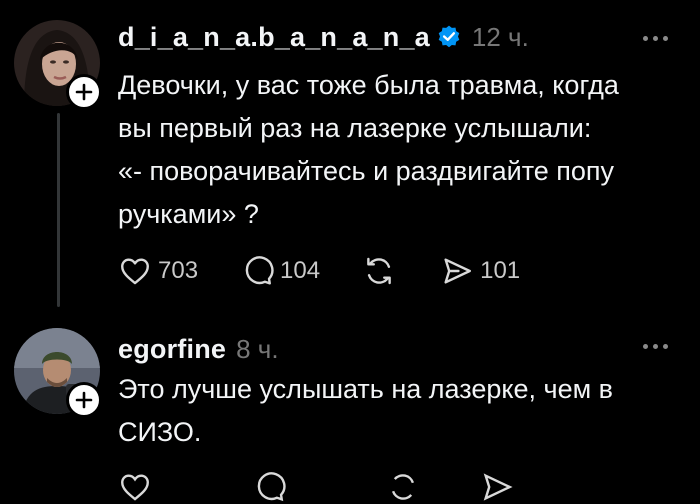 The height and width of the screenshot is (504, 700). Describe the element at coordinates (58, 210) in the screenshot. I see `thread-line` at that location.